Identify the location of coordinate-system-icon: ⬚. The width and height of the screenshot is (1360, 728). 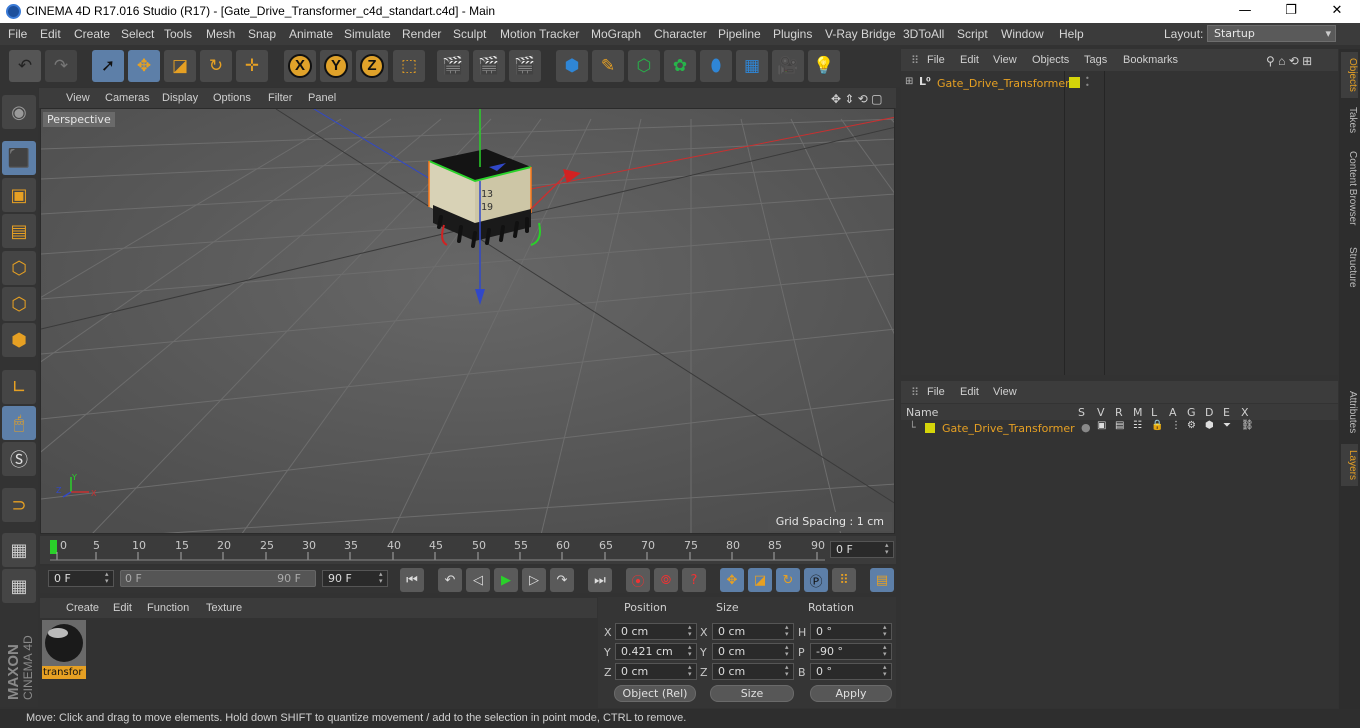
(409, 66).